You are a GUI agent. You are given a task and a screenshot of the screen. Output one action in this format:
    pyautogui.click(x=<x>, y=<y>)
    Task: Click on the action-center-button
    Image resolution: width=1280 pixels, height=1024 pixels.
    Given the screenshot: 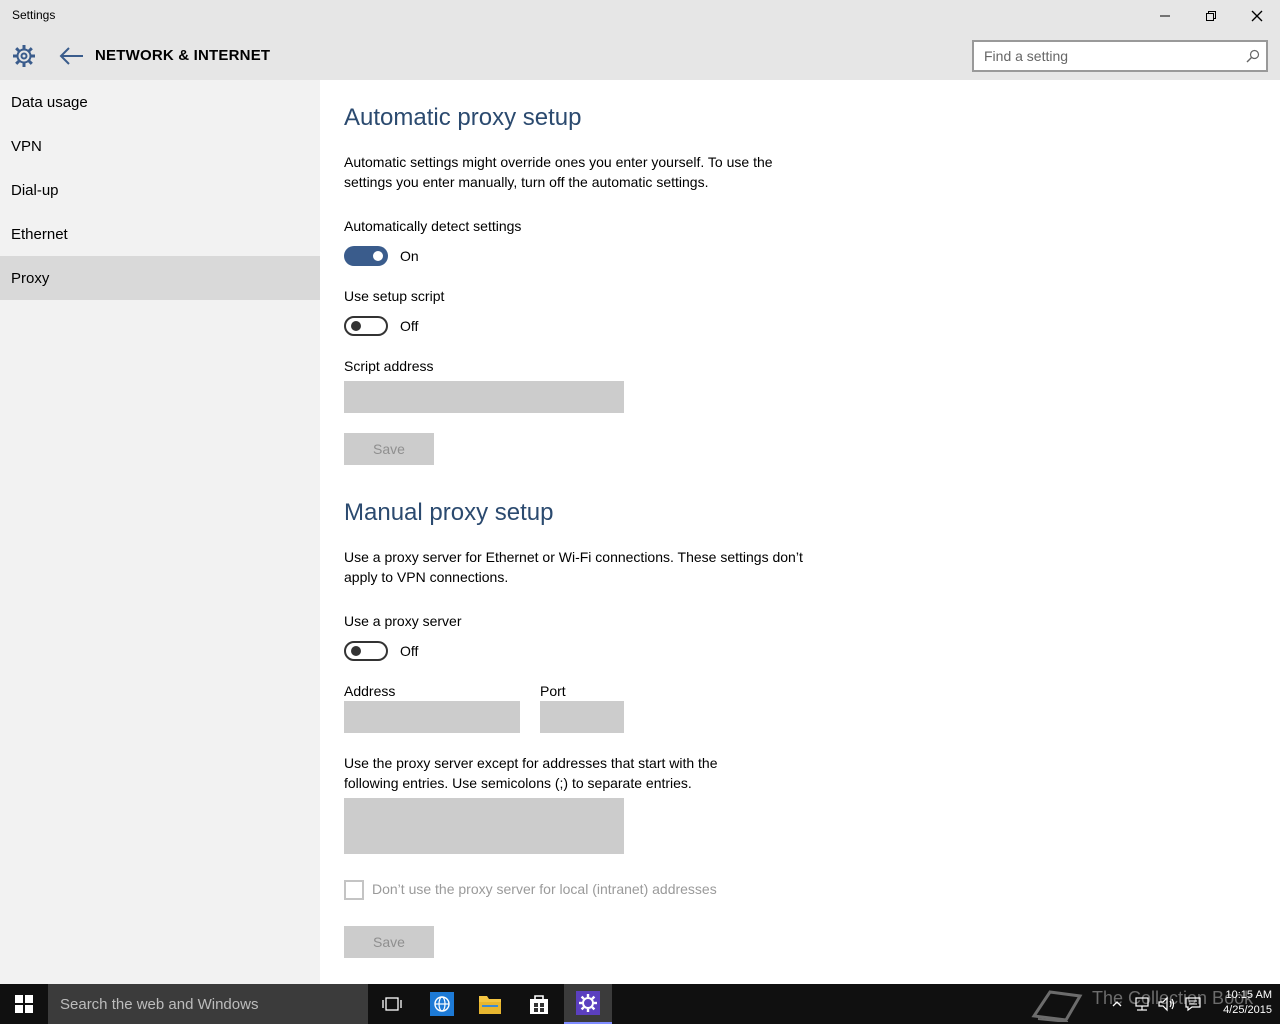 What is the action you would take?
    pyautogui.click(x=1193, y=1004)
    